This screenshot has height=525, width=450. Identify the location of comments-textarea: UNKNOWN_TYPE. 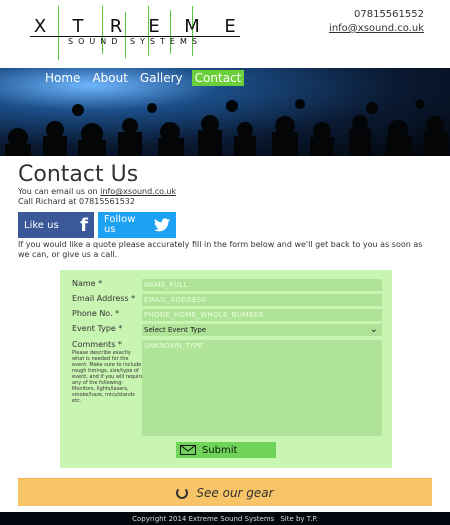
(262, 388).